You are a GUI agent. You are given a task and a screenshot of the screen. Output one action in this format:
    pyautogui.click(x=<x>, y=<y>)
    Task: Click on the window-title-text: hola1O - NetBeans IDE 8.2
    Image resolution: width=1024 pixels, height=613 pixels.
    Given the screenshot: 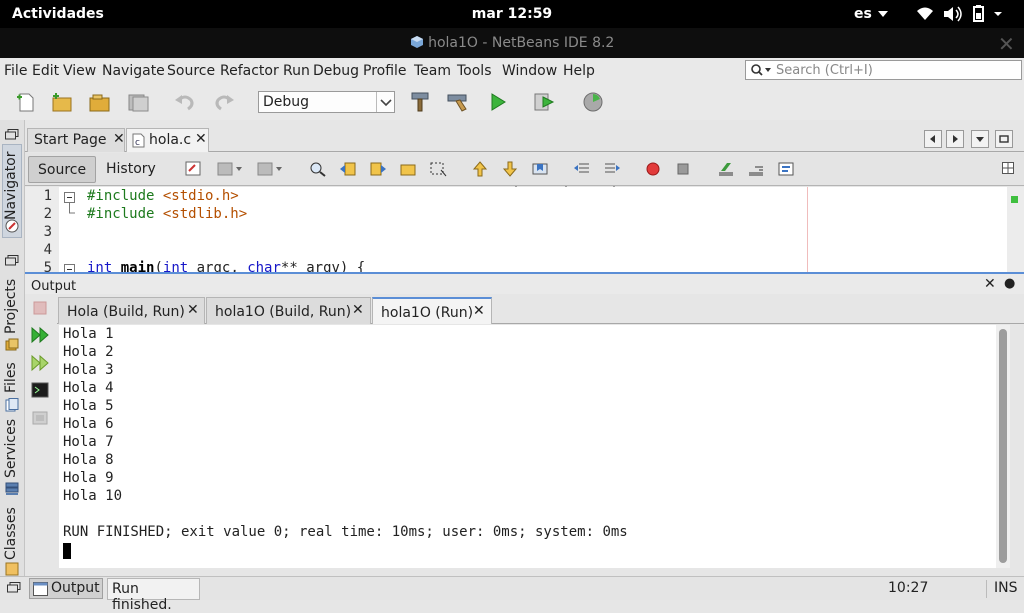 What is the action you would take?
    pyautogui.click(x=521, y=43)
    